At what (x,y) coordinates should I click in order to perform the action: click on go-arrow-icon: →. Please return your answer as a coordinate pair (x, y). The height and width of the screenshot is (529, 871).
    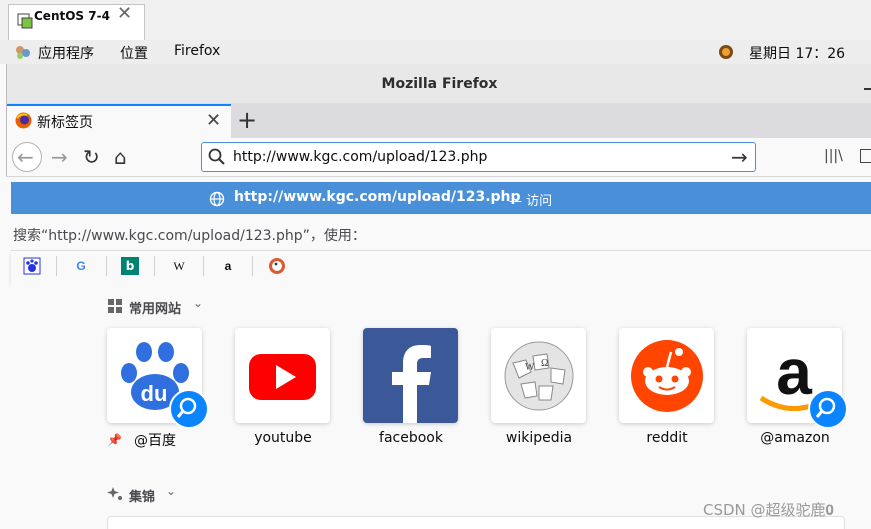
    Looking at the image, I should click on (739, 157).